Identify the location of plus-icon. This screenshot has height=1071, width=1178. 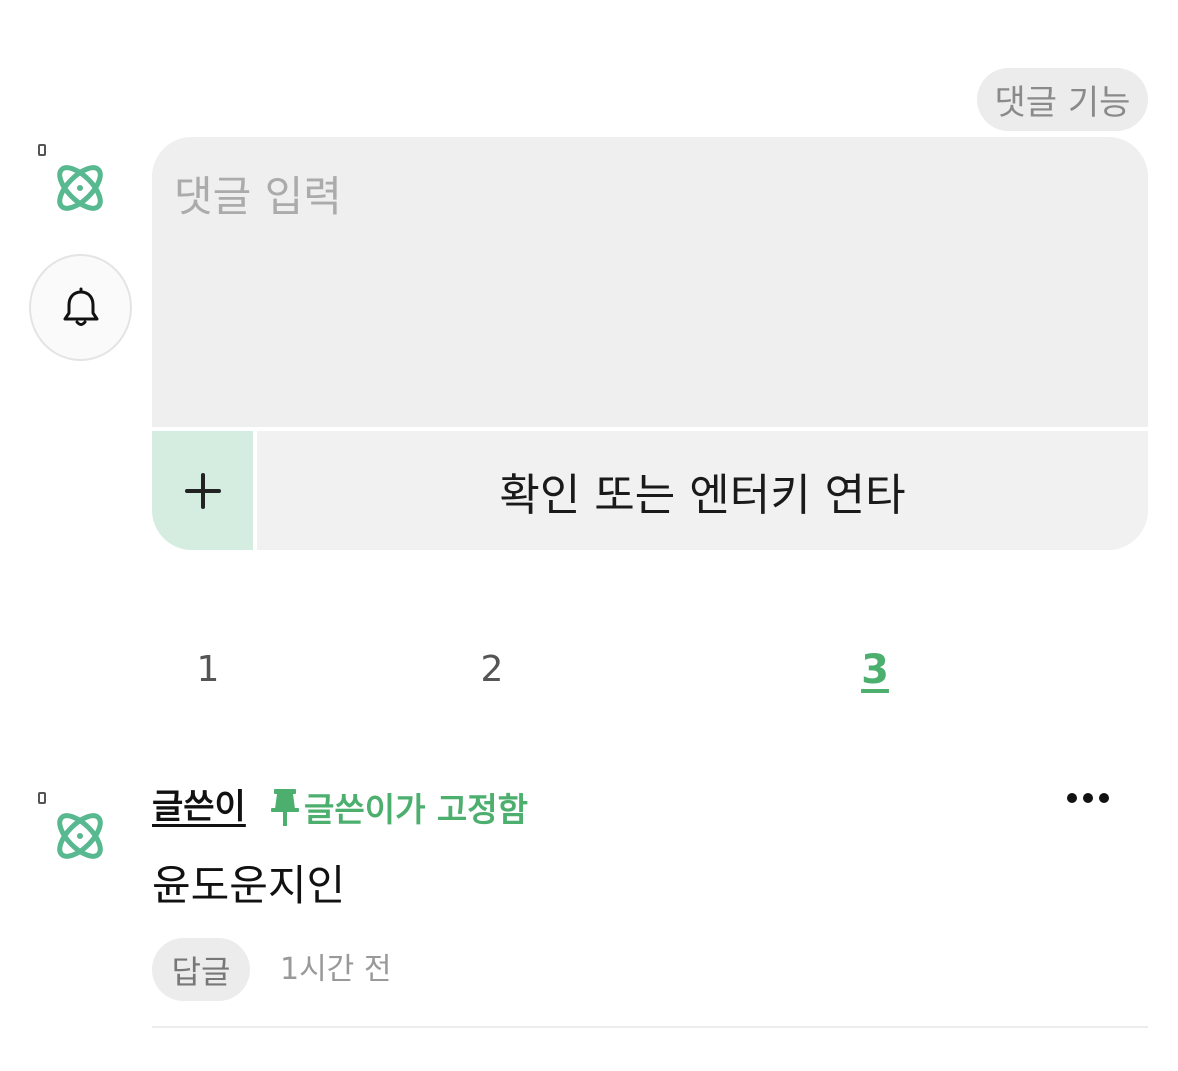
(202, 490).